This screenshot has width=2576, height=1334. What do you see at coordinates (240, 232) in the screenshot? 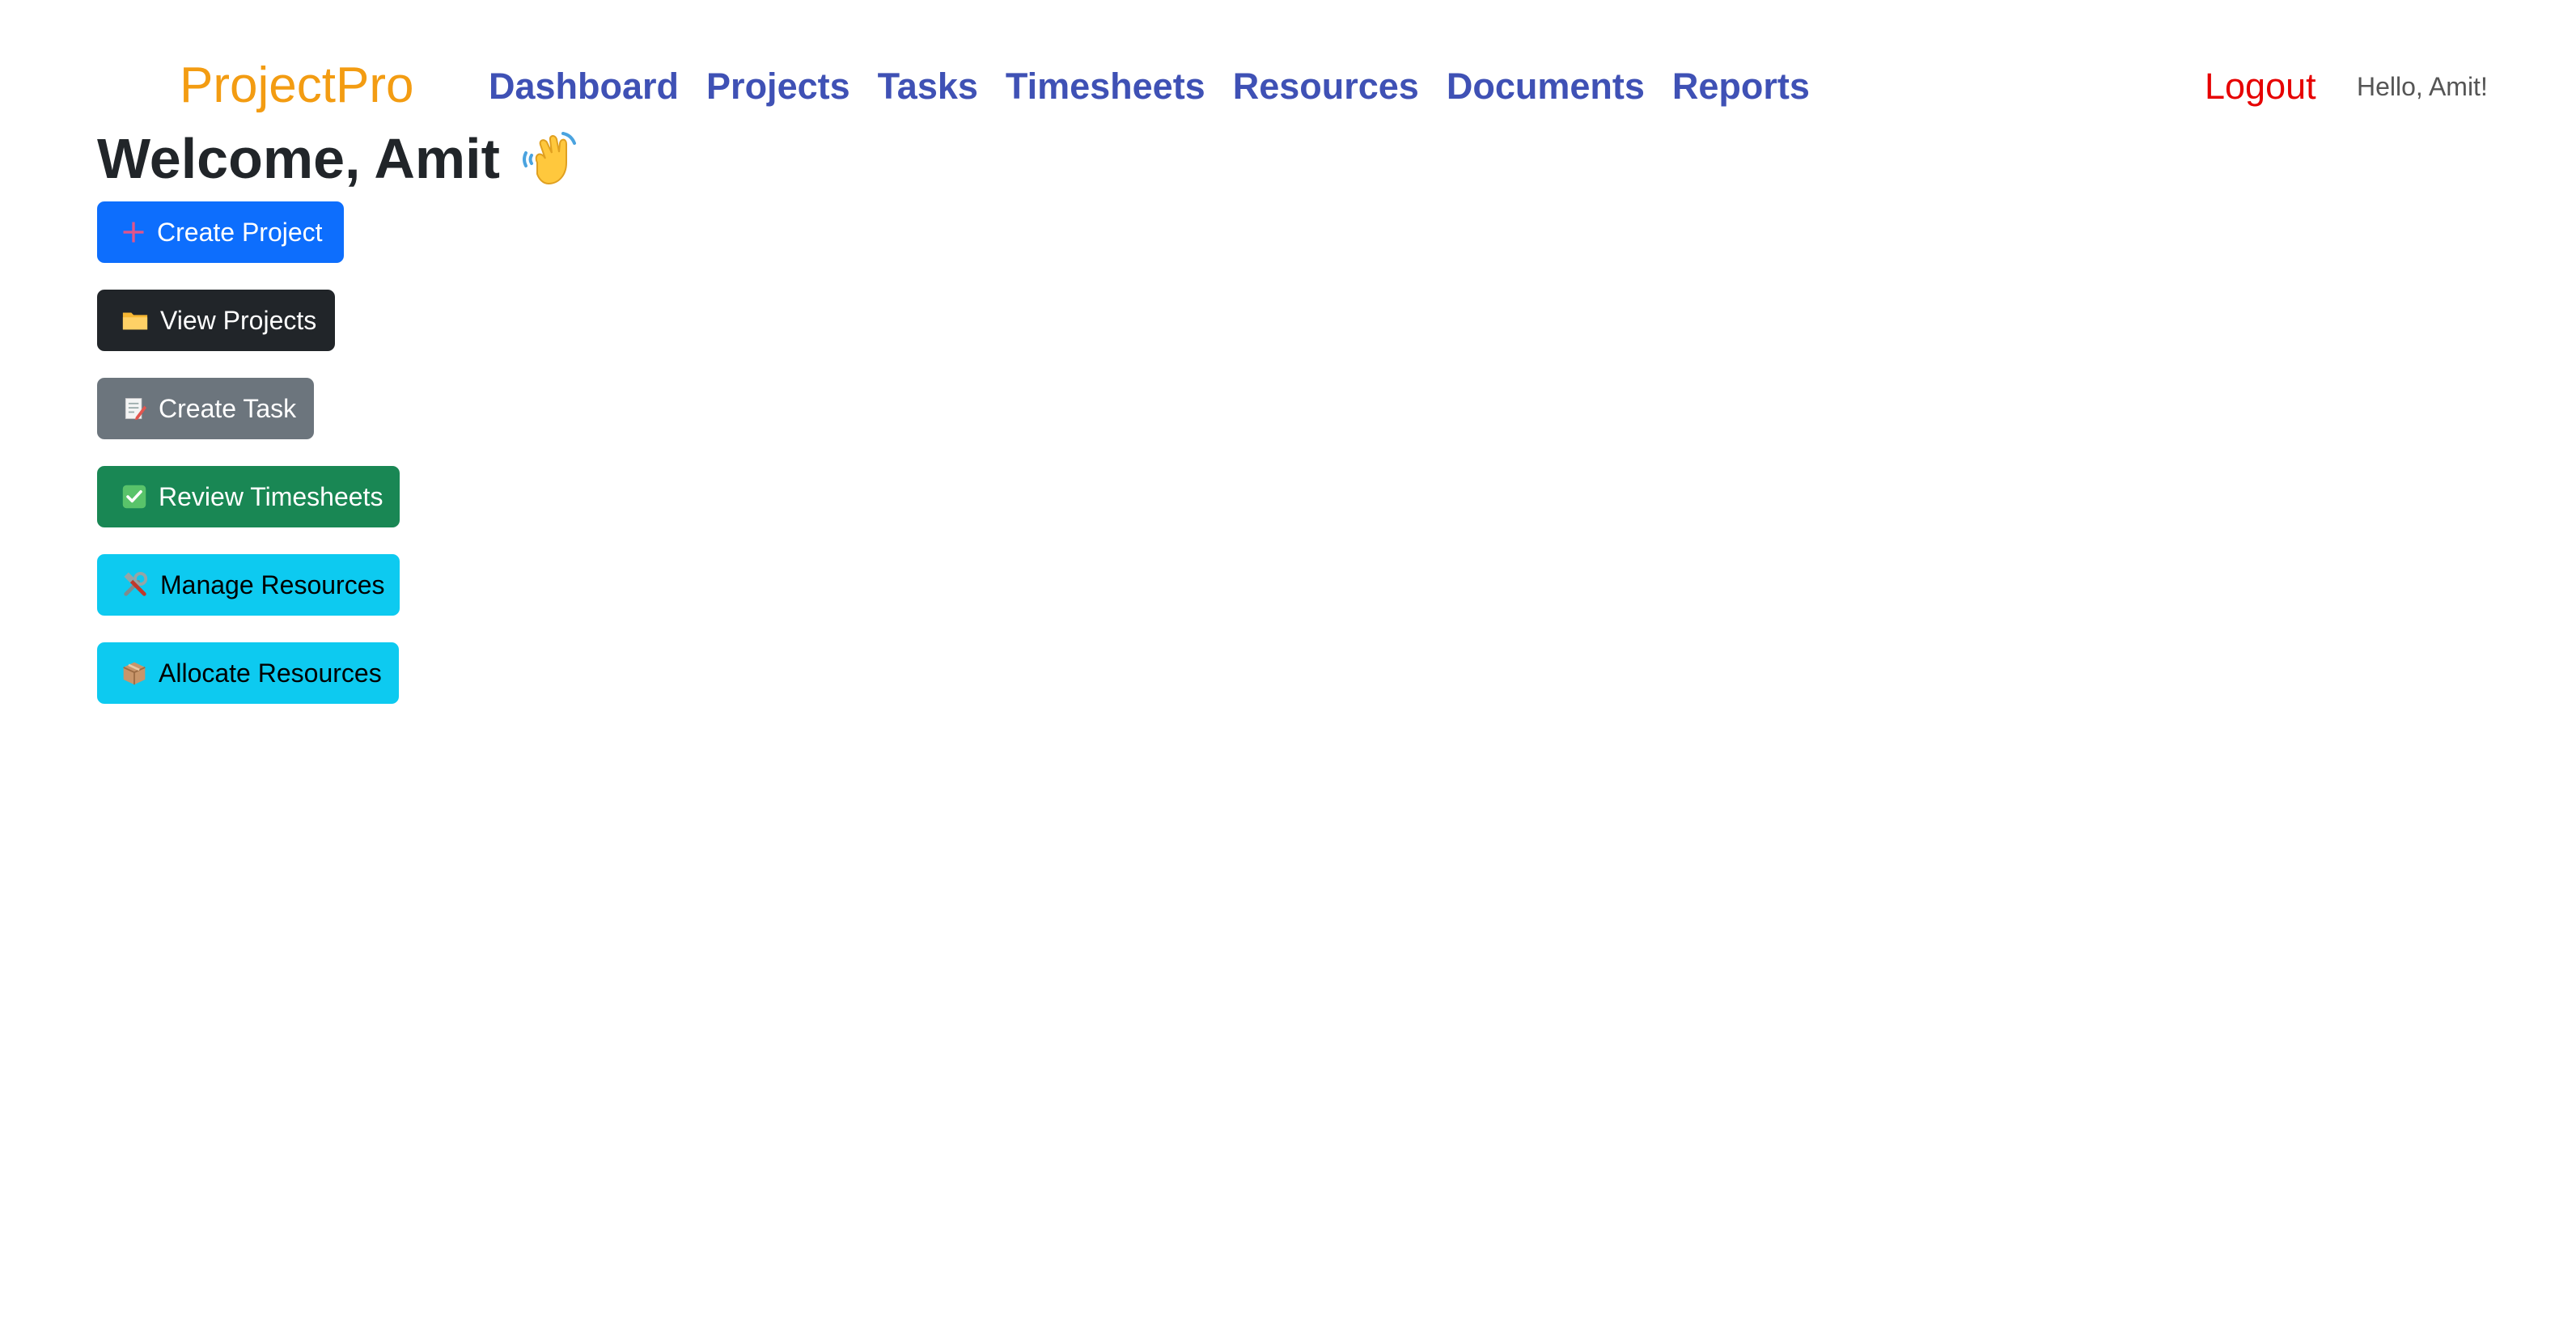
I see `create-project-label: Create Project` at bounding box center [240, 232].